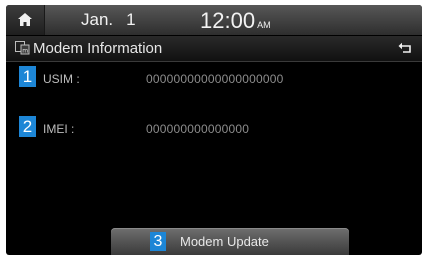 The height and width of the screenshot is (260, 428). I want to click on usim-label: USIM :, so click(61, 79).